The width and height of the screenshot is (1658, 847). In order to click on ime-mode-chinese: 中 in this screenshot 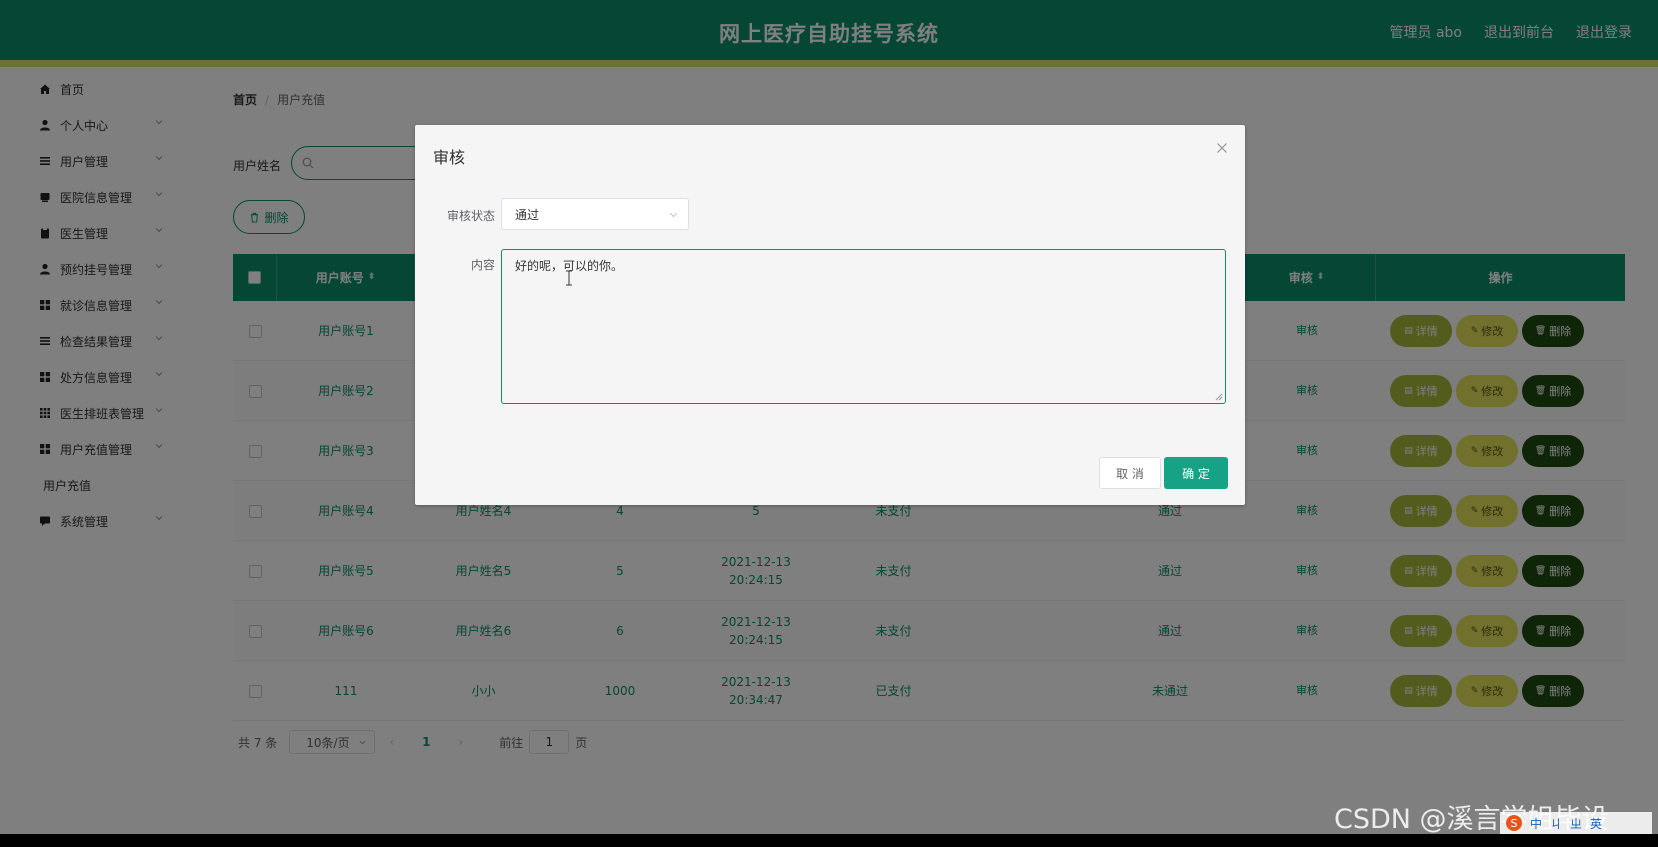, I will do `click(1536, 823)`.